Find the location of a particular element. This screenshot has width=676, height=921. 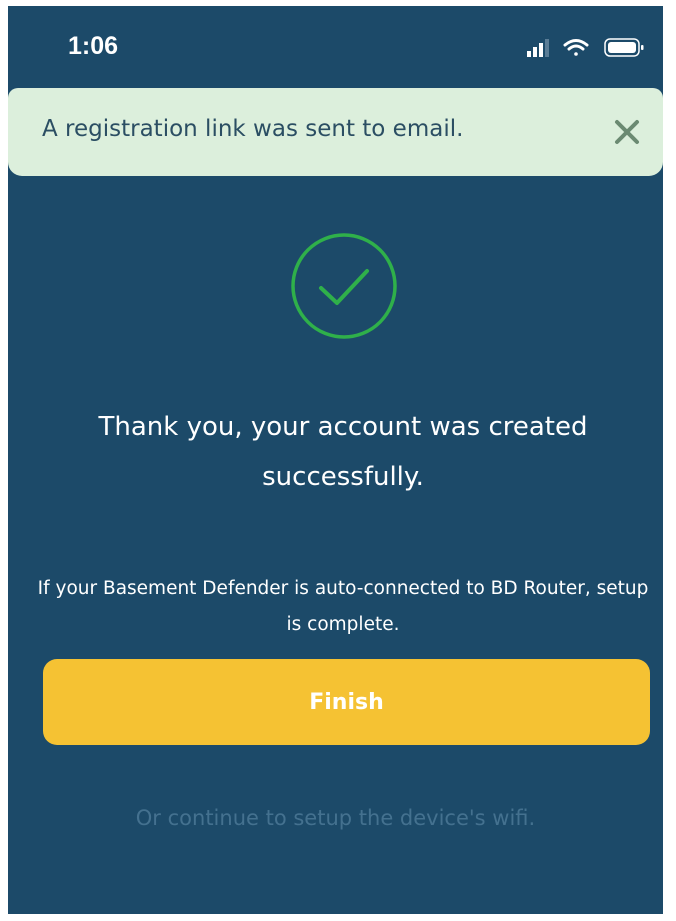

status-icons is located at coordinates (585, 47).